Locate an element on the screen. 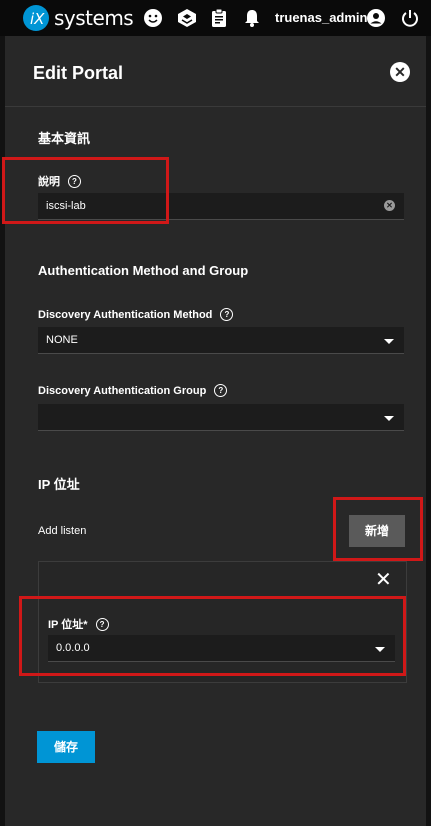 This screenshot has width=431, height=826. auth-method-select: NONE is located at coordinates (221, 340).